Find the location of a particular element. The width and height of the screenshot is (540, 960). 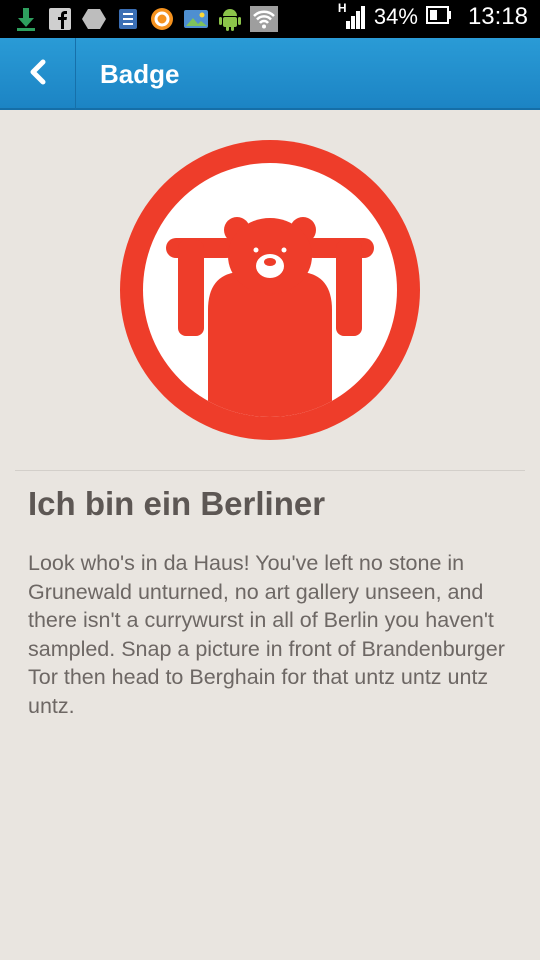

battery-percent: 34% is located at coordinates (395, 16).